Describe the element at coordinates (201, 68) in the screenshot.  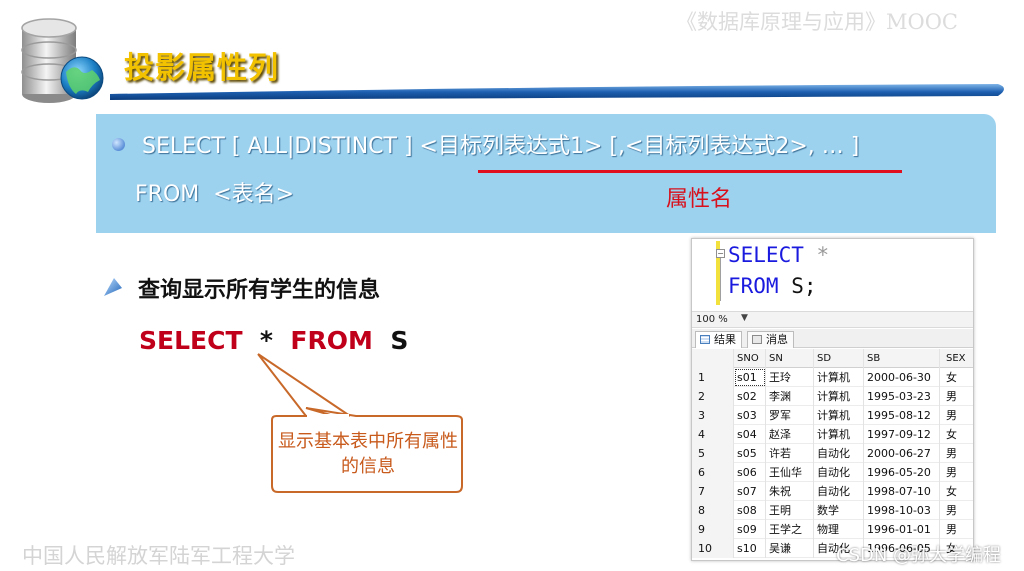
I see `slide-title: 投影属性列` at that location.